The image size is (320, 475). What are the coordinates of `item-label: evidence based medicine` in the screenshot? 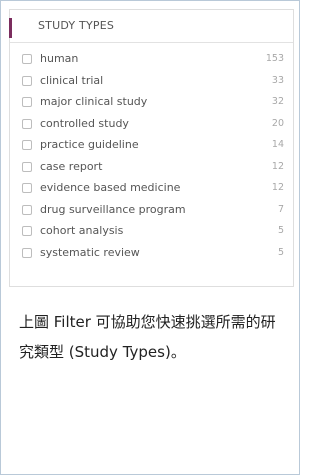 It's located at (110, 187).